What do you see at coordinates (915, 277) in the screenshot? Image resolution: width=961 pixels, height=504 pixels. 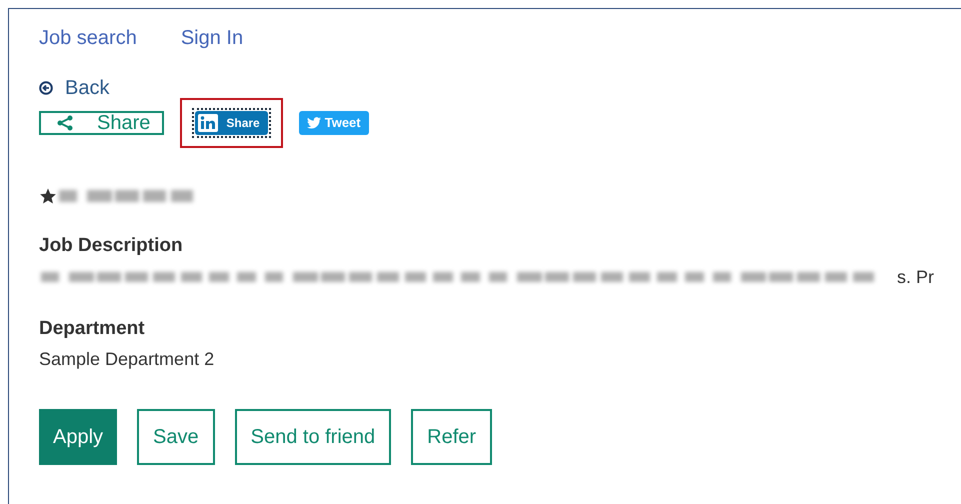 I see `section-text: s. Pr` at bounding box center [915, 277].